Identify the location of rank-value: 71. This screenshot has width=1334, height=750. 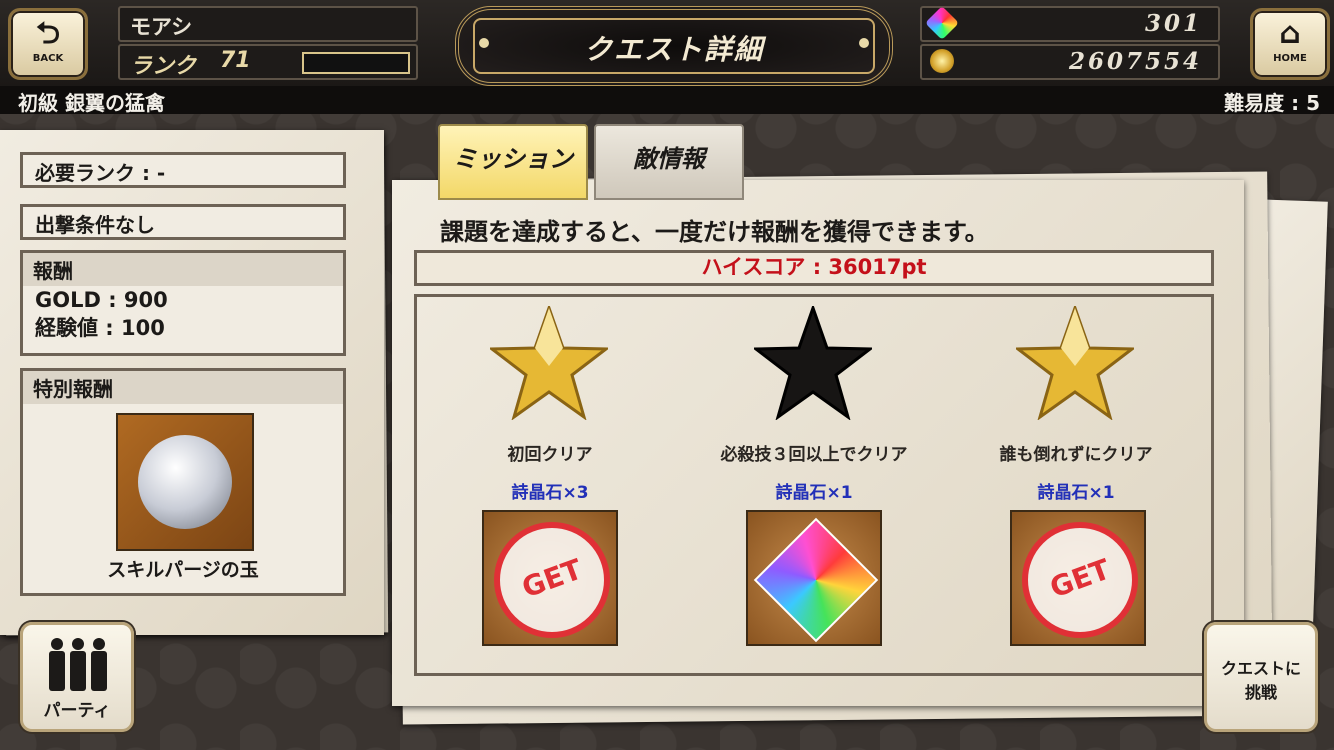
(235, 60).